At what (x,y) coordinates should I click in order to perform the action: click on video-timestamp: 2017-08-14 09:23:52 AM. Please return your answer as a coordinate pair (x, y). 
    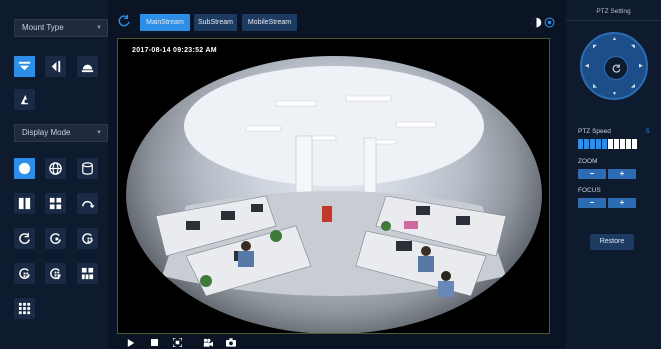
    Looking at the image, I should click on (174, 50).